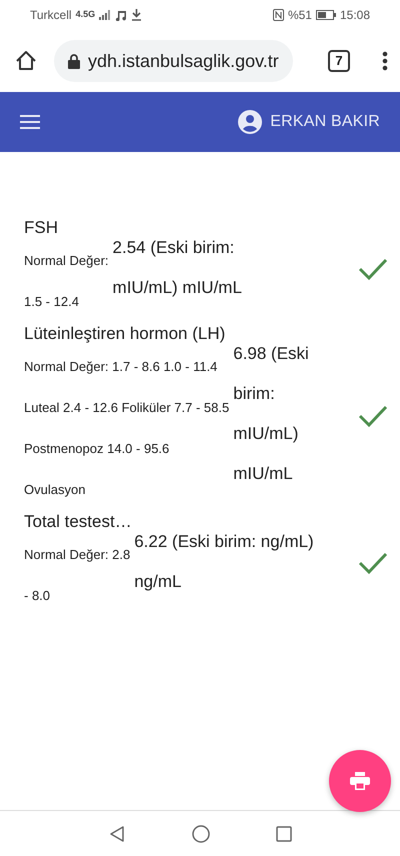 This screenshot has height=856, width=400. I want to click on download-icon, so click(136, 15).